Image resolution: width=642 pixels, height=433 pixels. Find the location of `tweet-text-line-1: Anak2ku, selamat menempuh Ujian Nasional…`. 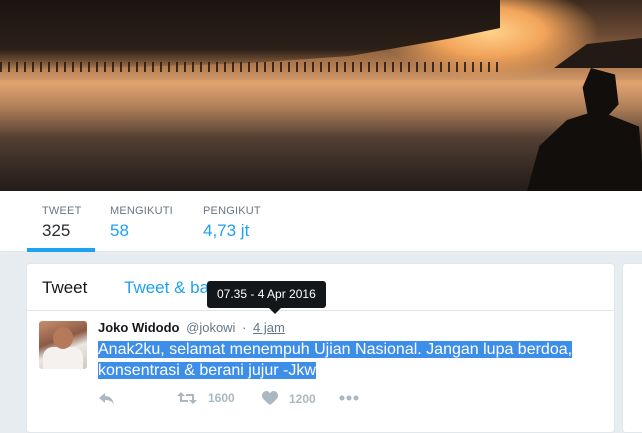

tweet-text-line-1: Anak2ku, selamat menempuh Ujian Nasional… is located at coordinates (335, 349).